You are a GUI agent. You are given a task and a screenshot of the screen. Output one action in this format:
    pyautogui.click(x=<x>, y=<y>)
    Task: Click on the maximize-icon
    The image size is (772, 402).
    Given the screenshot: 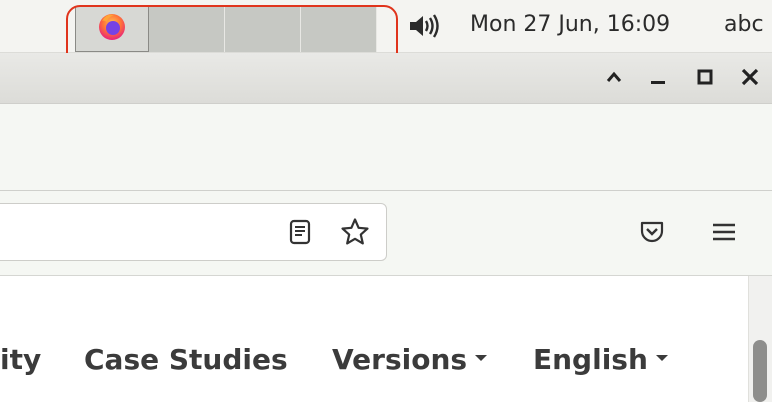 What is the action you would take?
    pyautogui.click(x=705, y=77)
    